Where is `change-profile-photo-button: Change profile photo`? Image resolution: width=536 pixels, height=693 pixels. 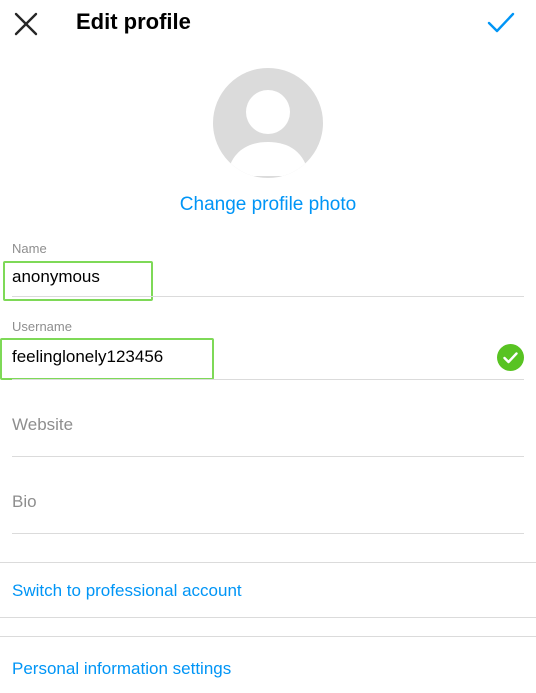
change-profile-photo-button: Change profile photo is located at coordinates (268, 205).